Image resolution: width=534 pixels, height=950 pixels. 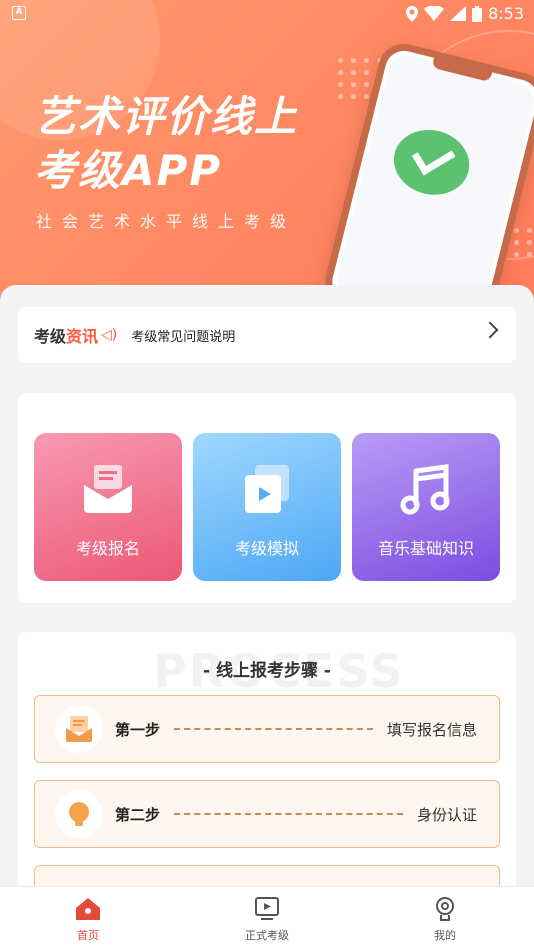 I want to click on nav-tab-profile: 我的, so click(x=445, y=919).